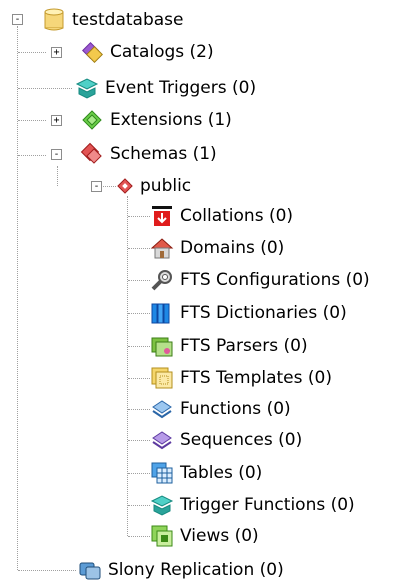 This screenshot has height=585, width=413. I want to click on tree-node-collations: Collations (0), so click(221, 216).